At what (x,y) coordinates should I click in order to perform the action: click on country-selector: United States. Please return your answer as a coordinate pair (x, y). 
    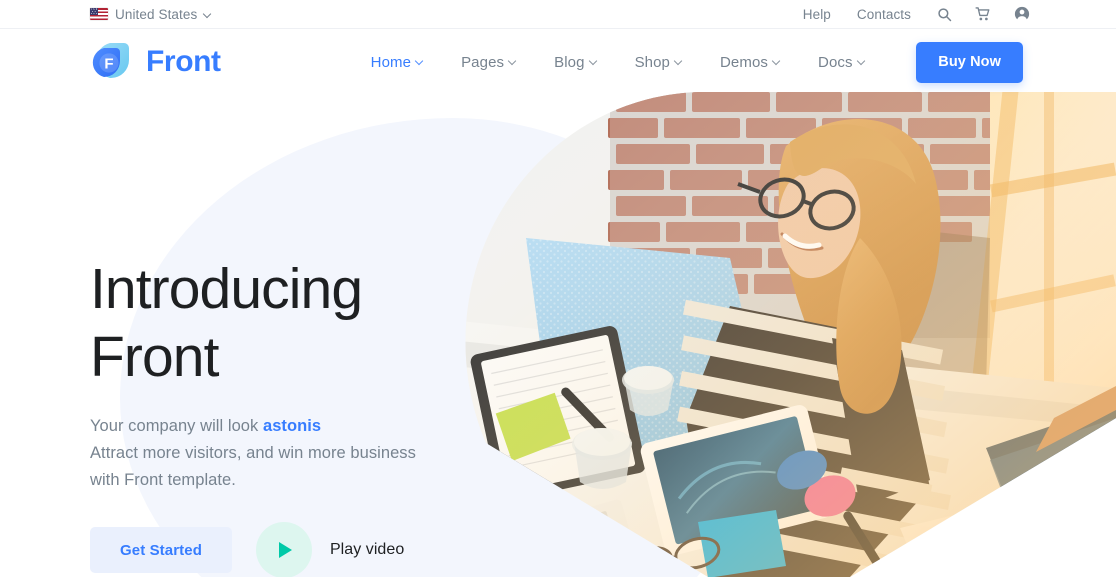
    Looking at the image, I should click on (150, 14).